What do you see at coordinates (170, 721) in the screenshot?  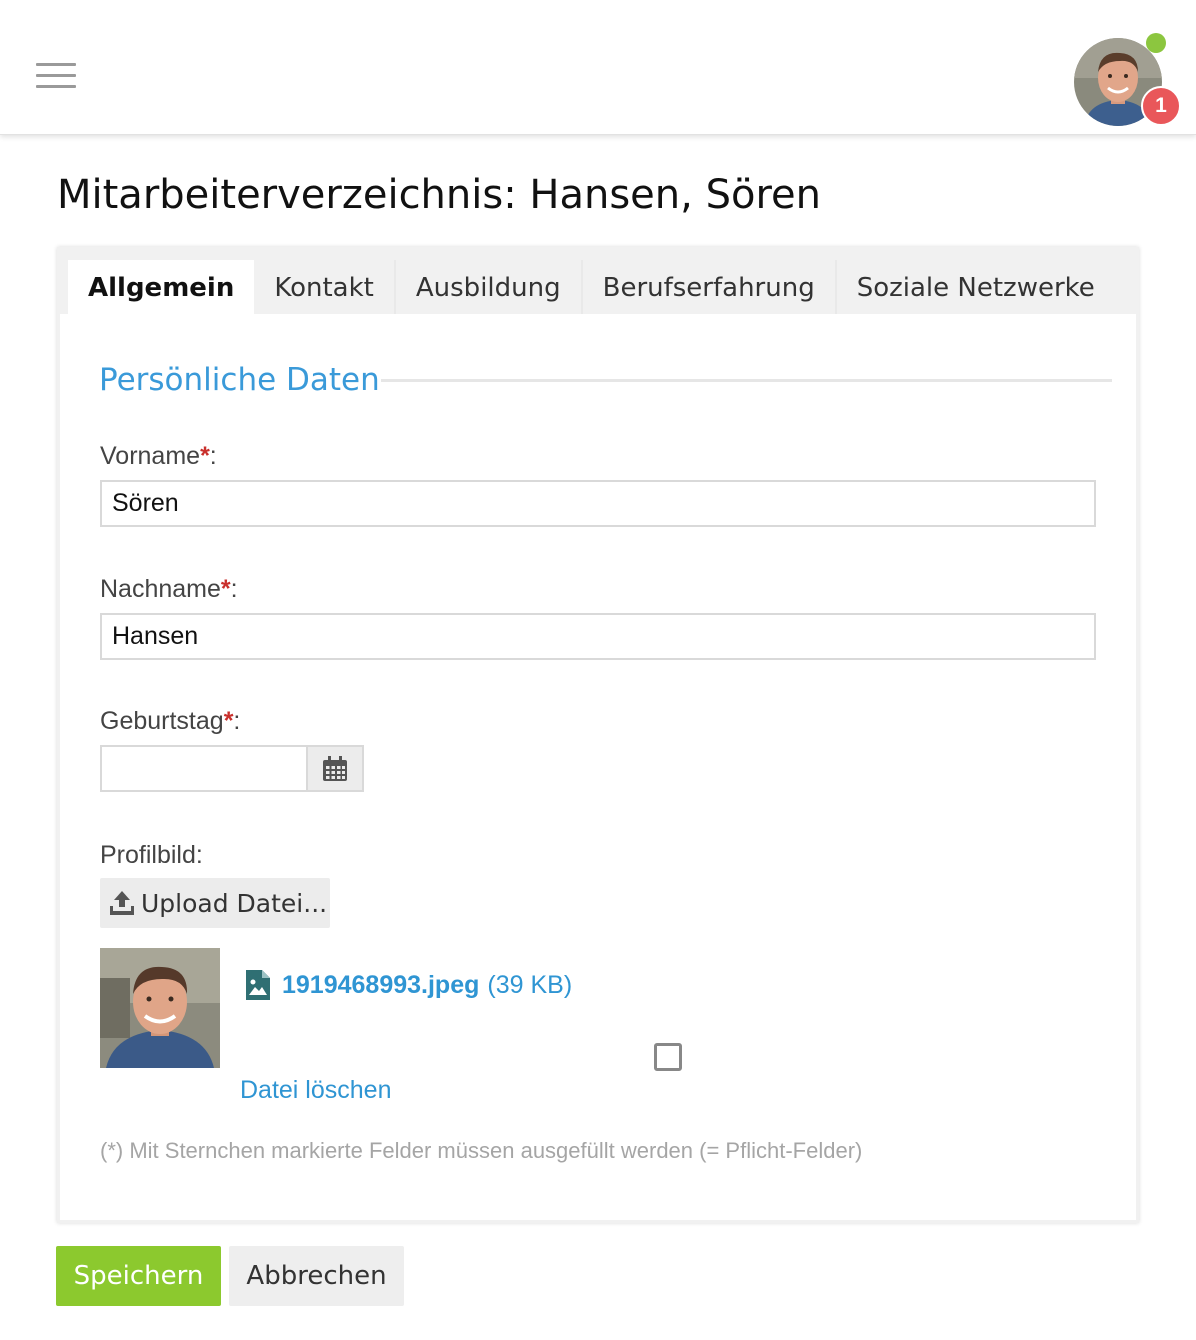 I see `birthday-label: Geburtstag*:` at bounding box center [170, 721].